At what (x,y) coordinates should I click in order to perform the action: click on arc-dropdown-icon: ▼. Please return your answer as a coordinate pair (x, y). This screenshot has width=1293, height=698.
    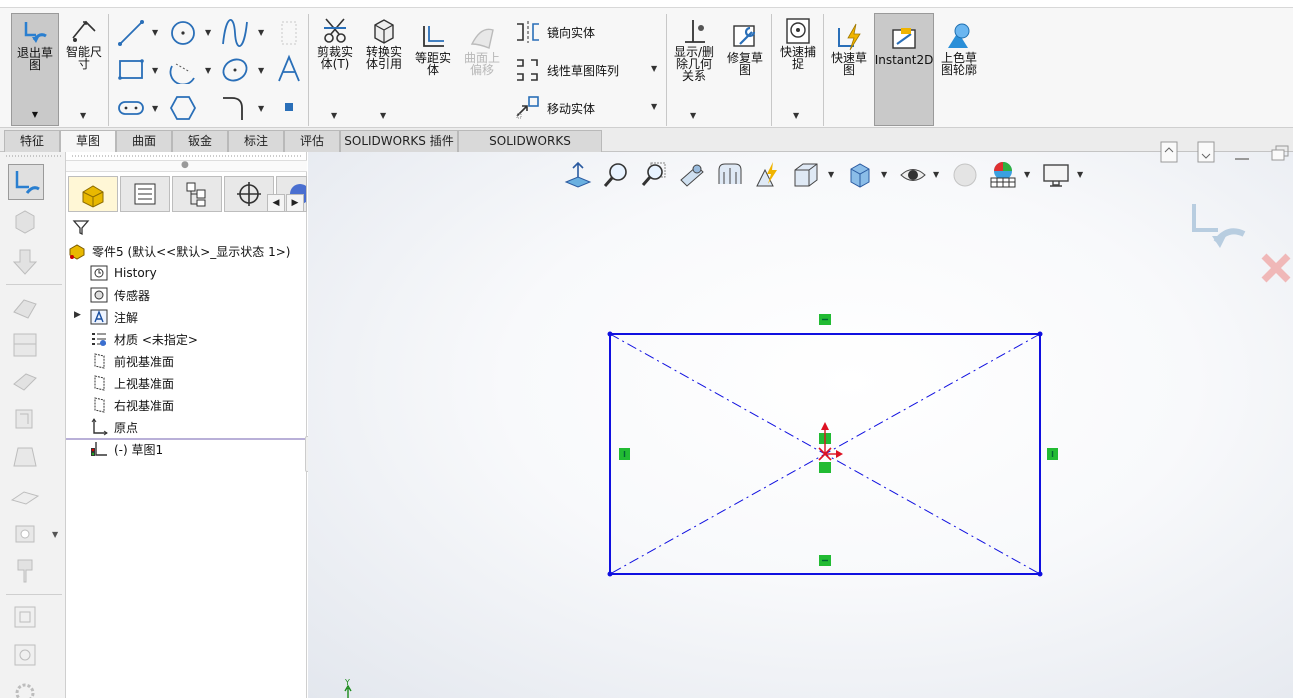
    Looking at the image, I should click on (208, 70).